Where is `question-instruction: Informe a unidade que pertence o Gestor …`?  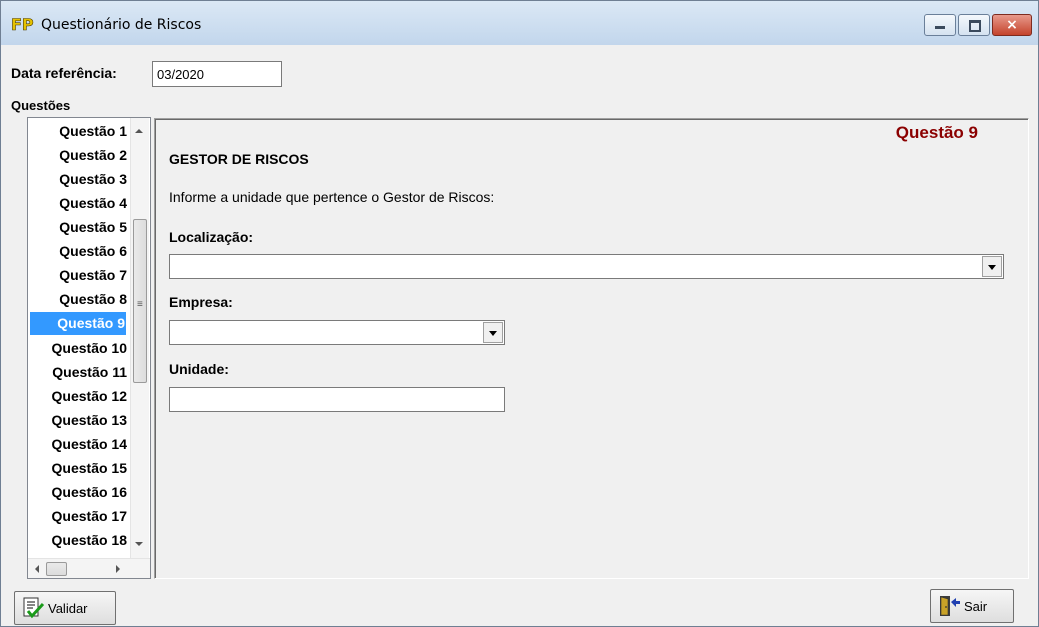
question-instruction: Informe a unidade que pertence o Gestor … is located at coordinates (332, 197).